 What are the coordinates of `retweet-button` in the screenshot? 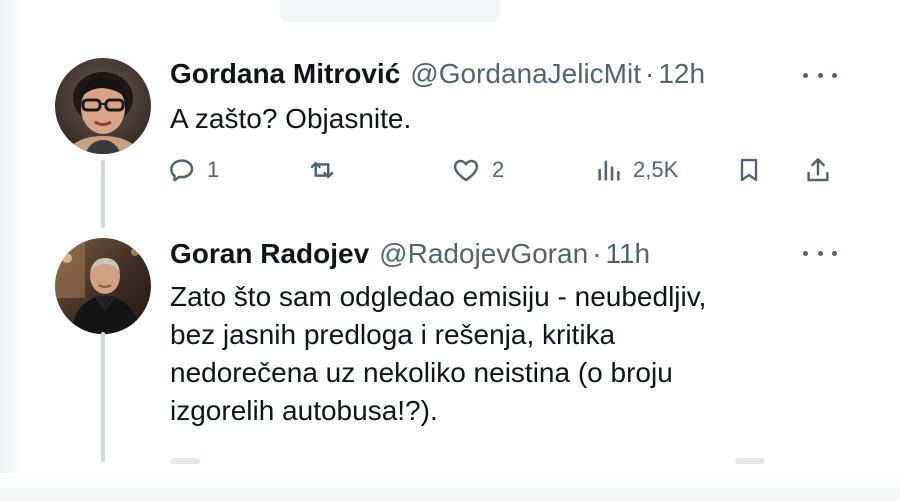 It's located at (322, 170).